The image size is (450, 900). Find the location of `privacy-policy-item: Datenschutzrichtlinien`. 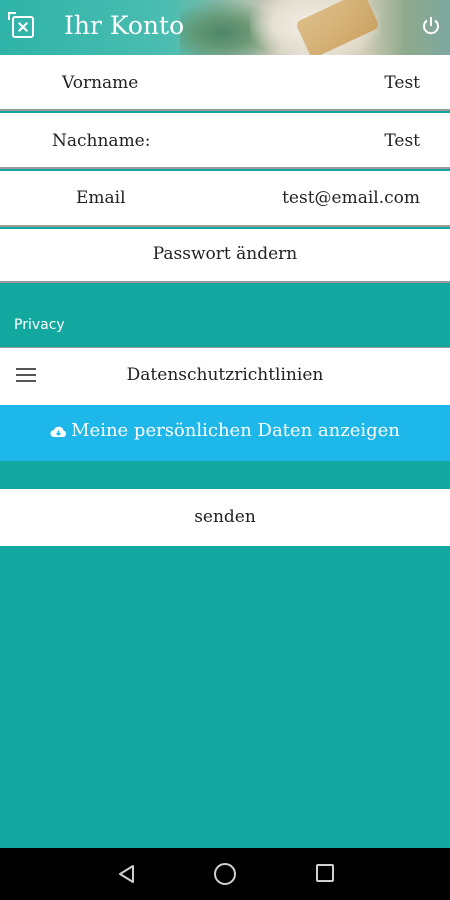

privacy-policy-item: Datenschutzrichtlinien is located at coordinates (225, 376).